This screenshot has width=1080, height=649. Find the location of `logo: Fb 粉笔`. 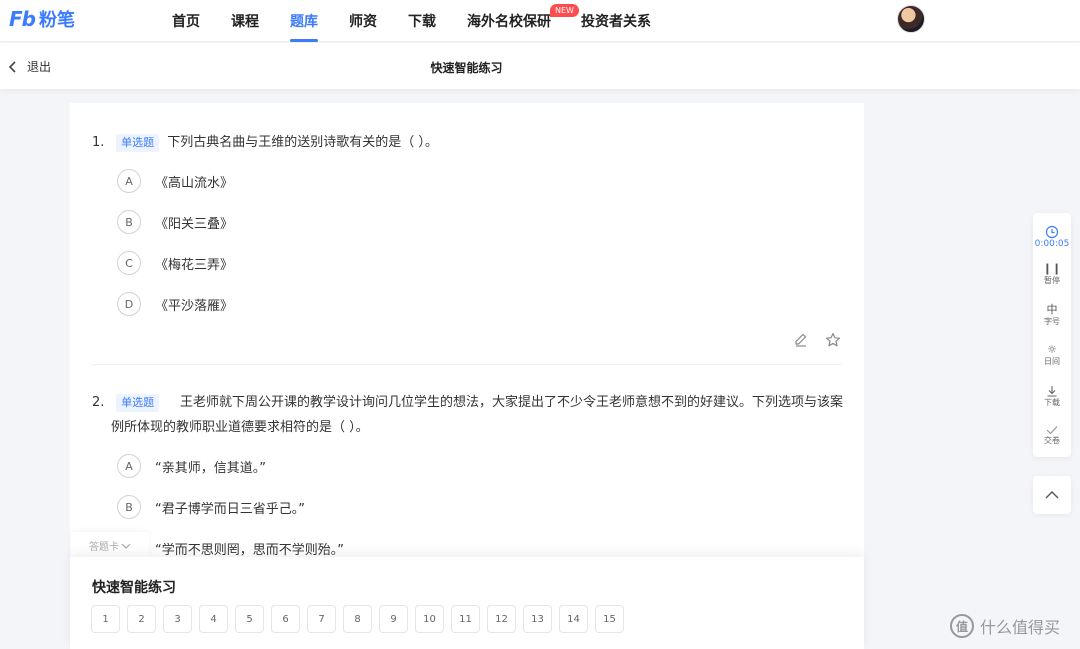

logo: Fb 粉笔 is located at coordinates (42, 19).